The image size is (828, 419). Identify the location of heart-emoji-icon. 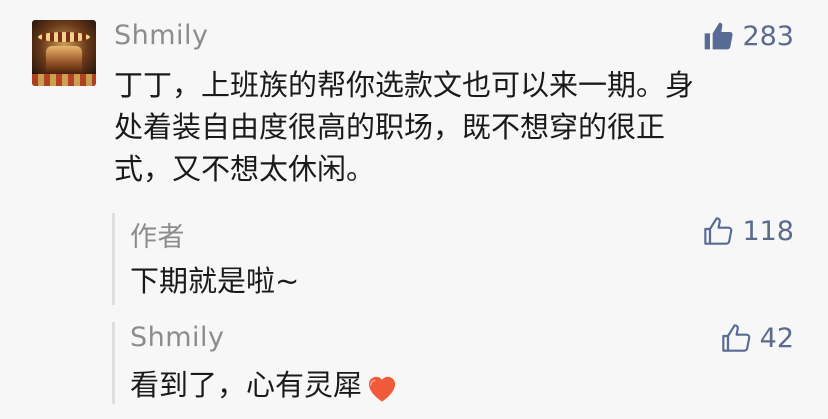
(382, 389).